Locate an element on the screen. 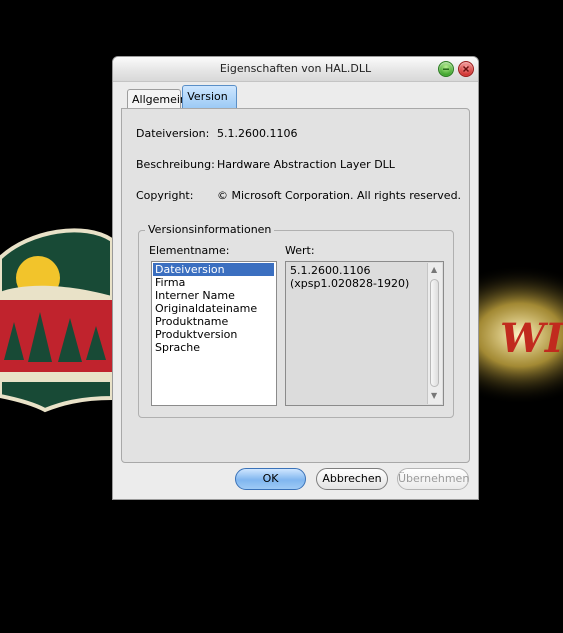 The width and height of the screenshot is (563, 633). close-icon is located at coordinates (466, 69).